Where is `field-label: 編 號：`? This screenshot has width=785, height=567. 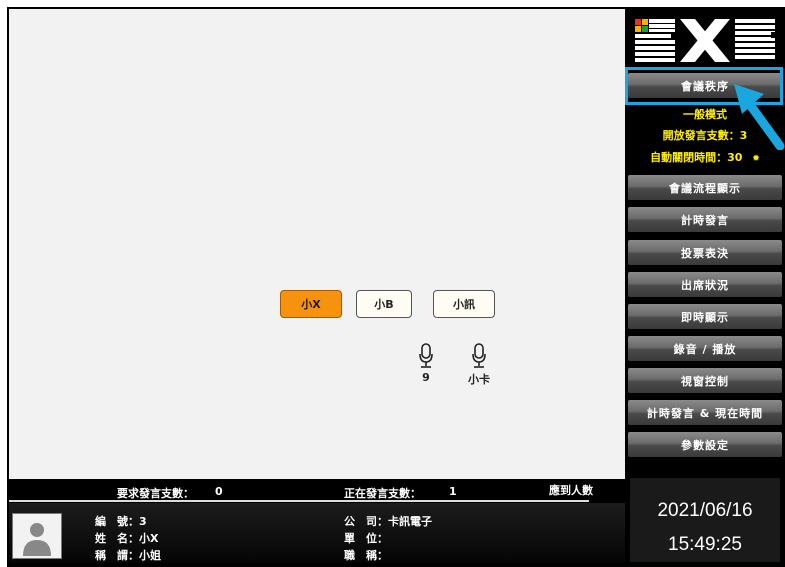 field-label: 編 號： is located at coordinates (117, 521).